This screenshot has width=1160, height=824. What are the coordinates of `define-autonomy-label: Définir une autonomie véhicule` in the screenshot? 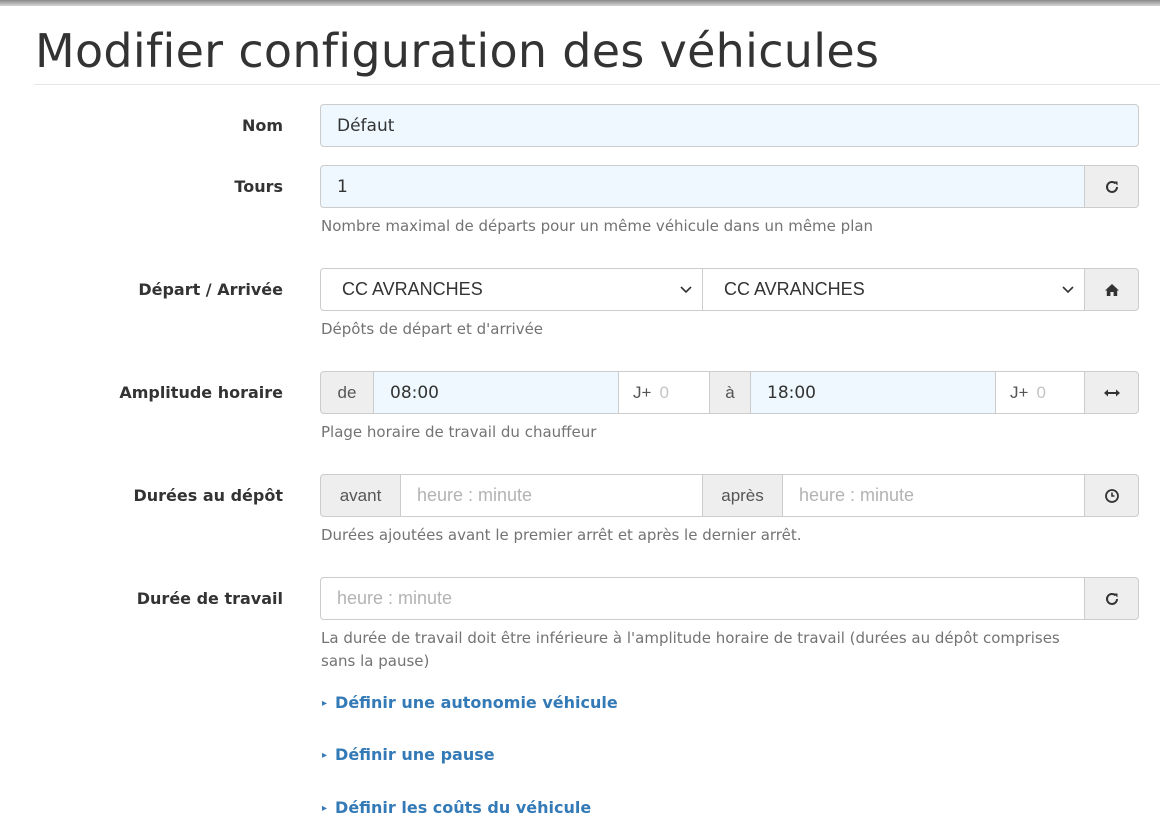 It's located at (476, 702).